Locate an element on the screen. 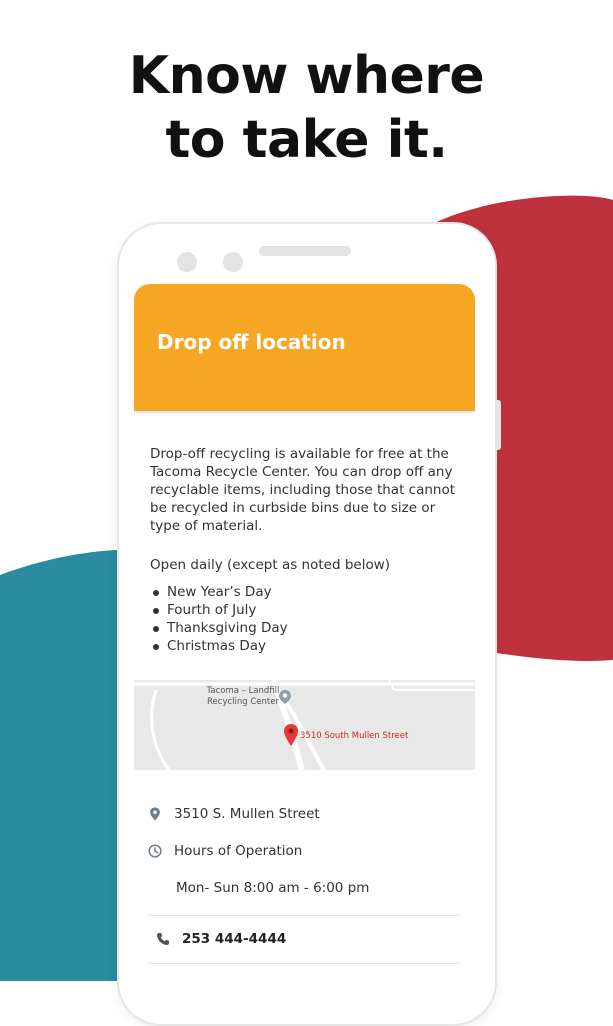 This screenshot has width=613, height=1026. page-title: Drop off location is located at coordinates (251, 342).